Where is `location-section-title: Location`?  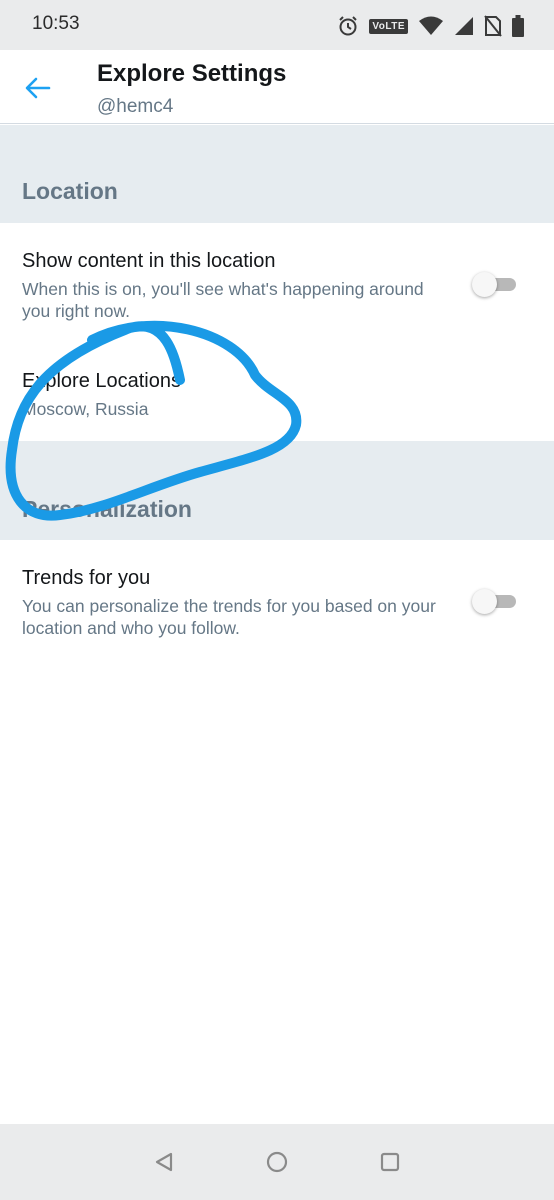
location-section-title: Location is located at coordinates (70, 191).